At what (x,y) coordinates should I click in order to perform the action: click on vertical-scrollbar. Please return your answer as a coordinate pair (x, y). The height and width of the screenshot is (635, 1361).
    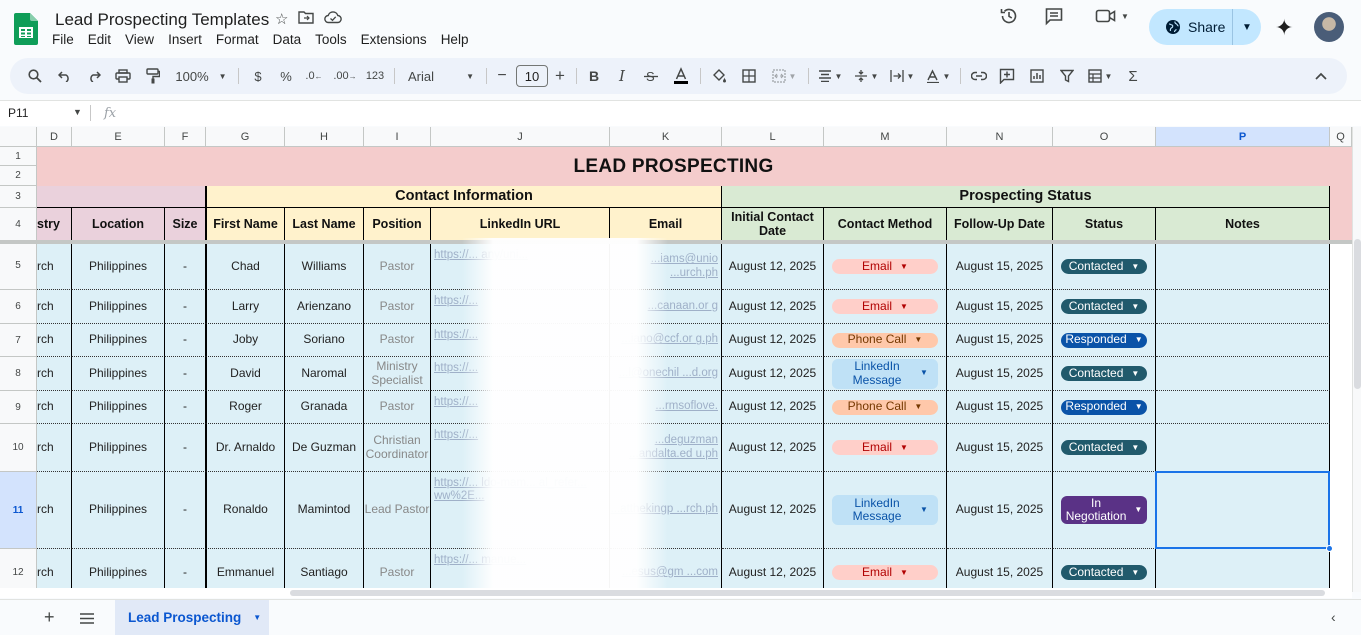
    Looking at the image, I should click on (1356, 359).